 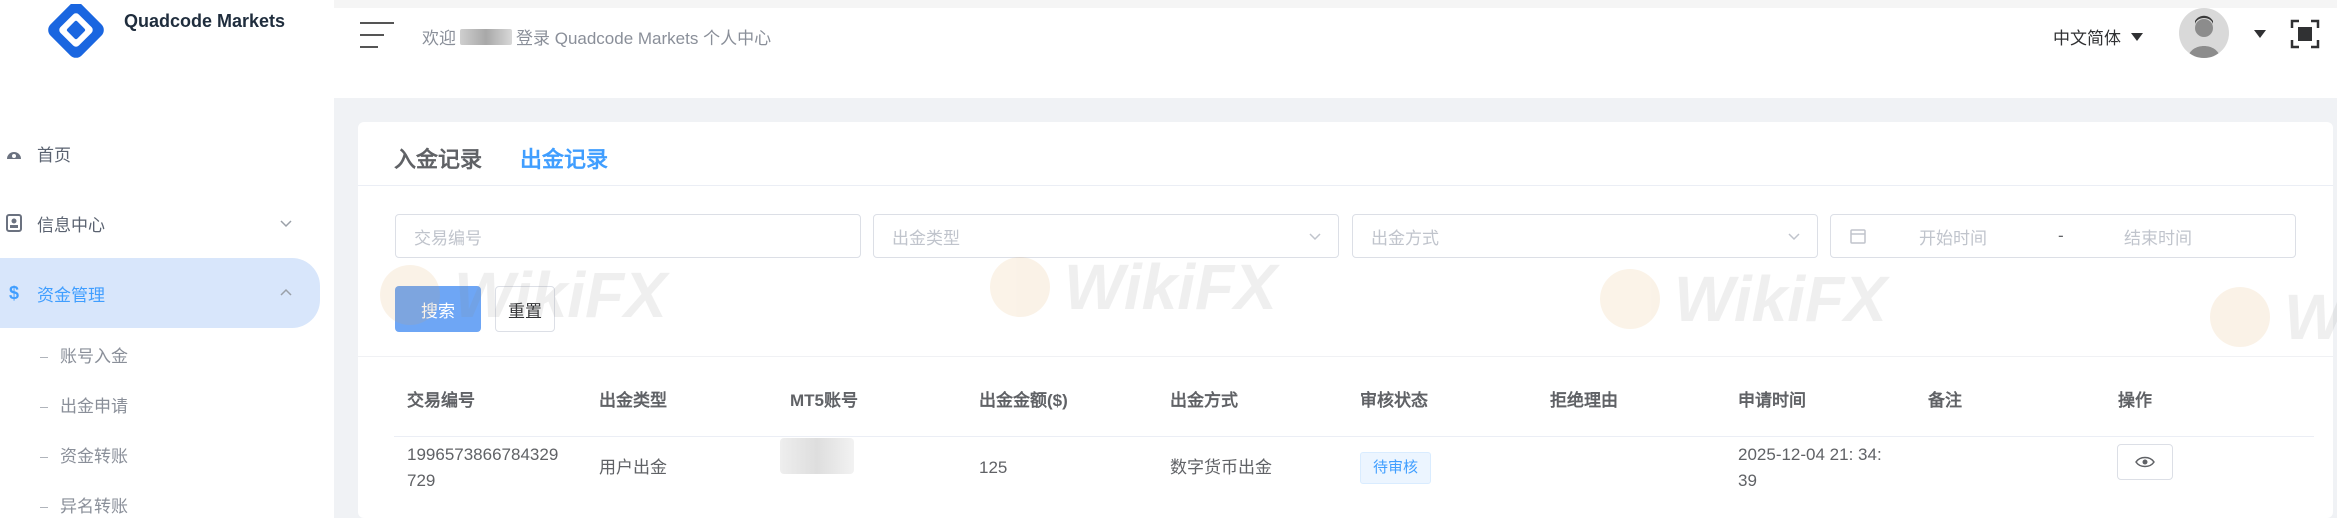 I want to click on blurred-account, so click(x=817, y=456).